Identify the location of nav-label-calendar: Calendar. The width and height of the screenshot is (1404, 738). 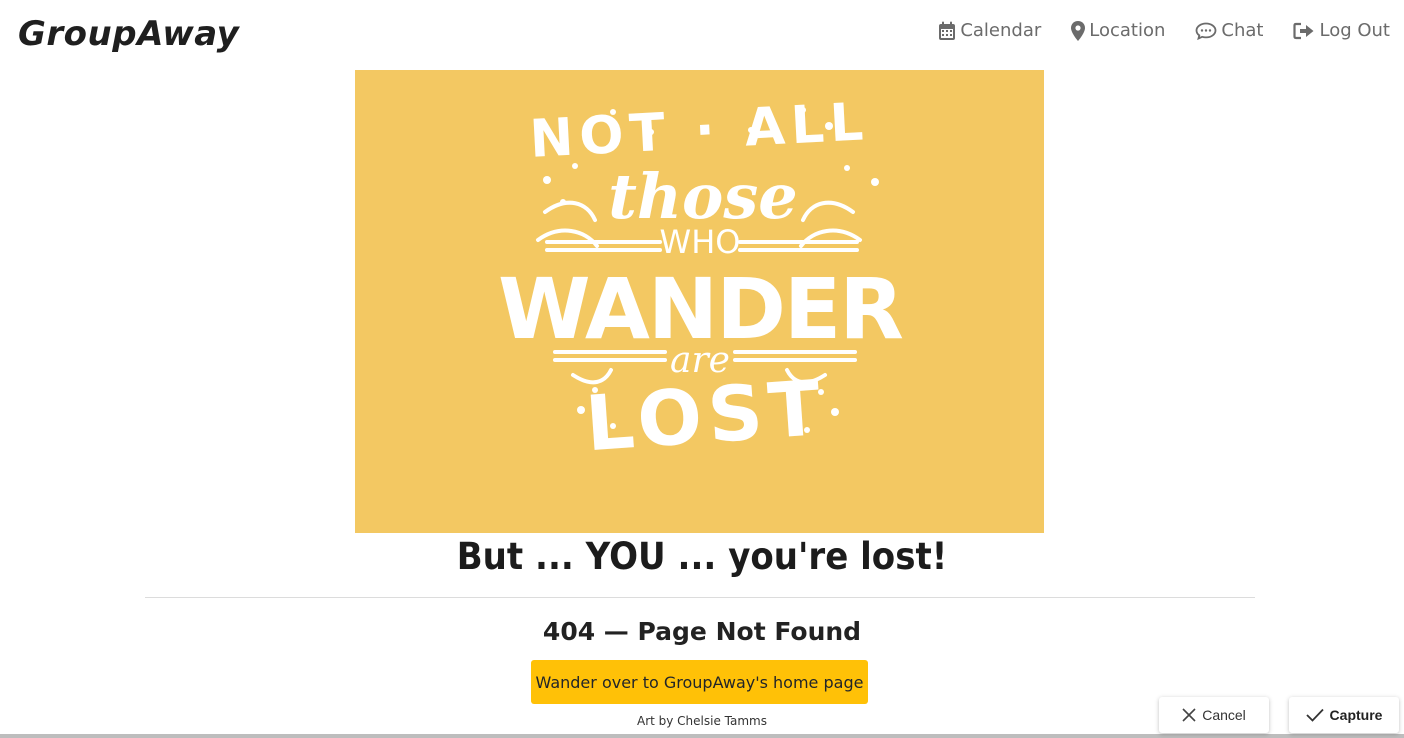
(1001, 30).